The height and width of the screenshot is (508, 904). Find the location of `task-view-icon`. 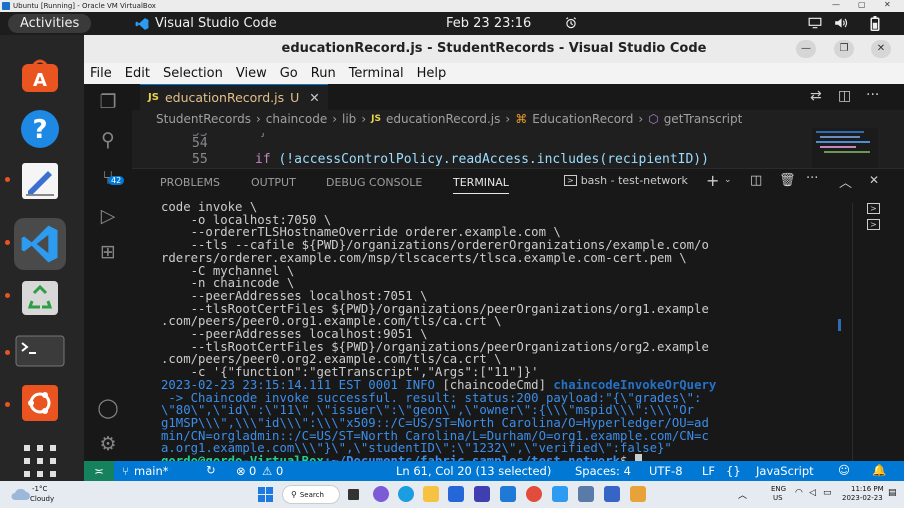

task-view-icon is located at coordinates (353, 494).